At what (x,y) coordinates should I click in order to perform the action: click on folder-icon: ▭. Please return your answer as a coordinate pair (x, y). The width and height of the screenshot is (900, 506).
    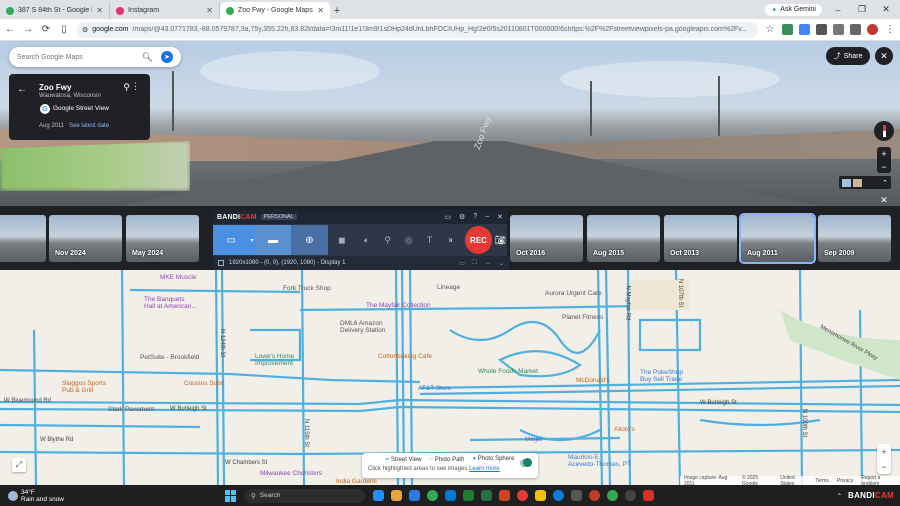
    Looking at the image, I should click on (447, 217).